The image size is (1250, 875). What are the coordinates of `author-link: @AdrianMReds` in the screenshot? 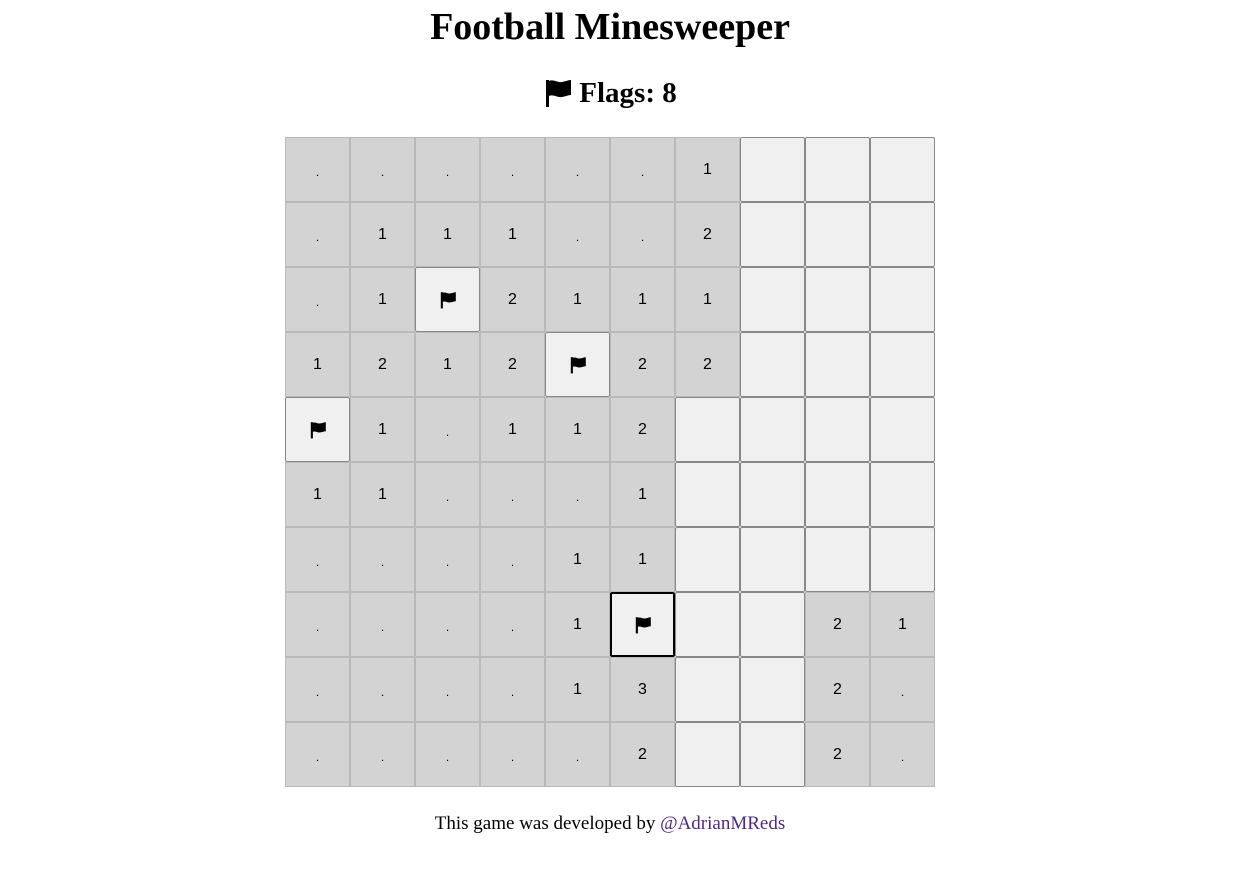 It's located at (722, 823).